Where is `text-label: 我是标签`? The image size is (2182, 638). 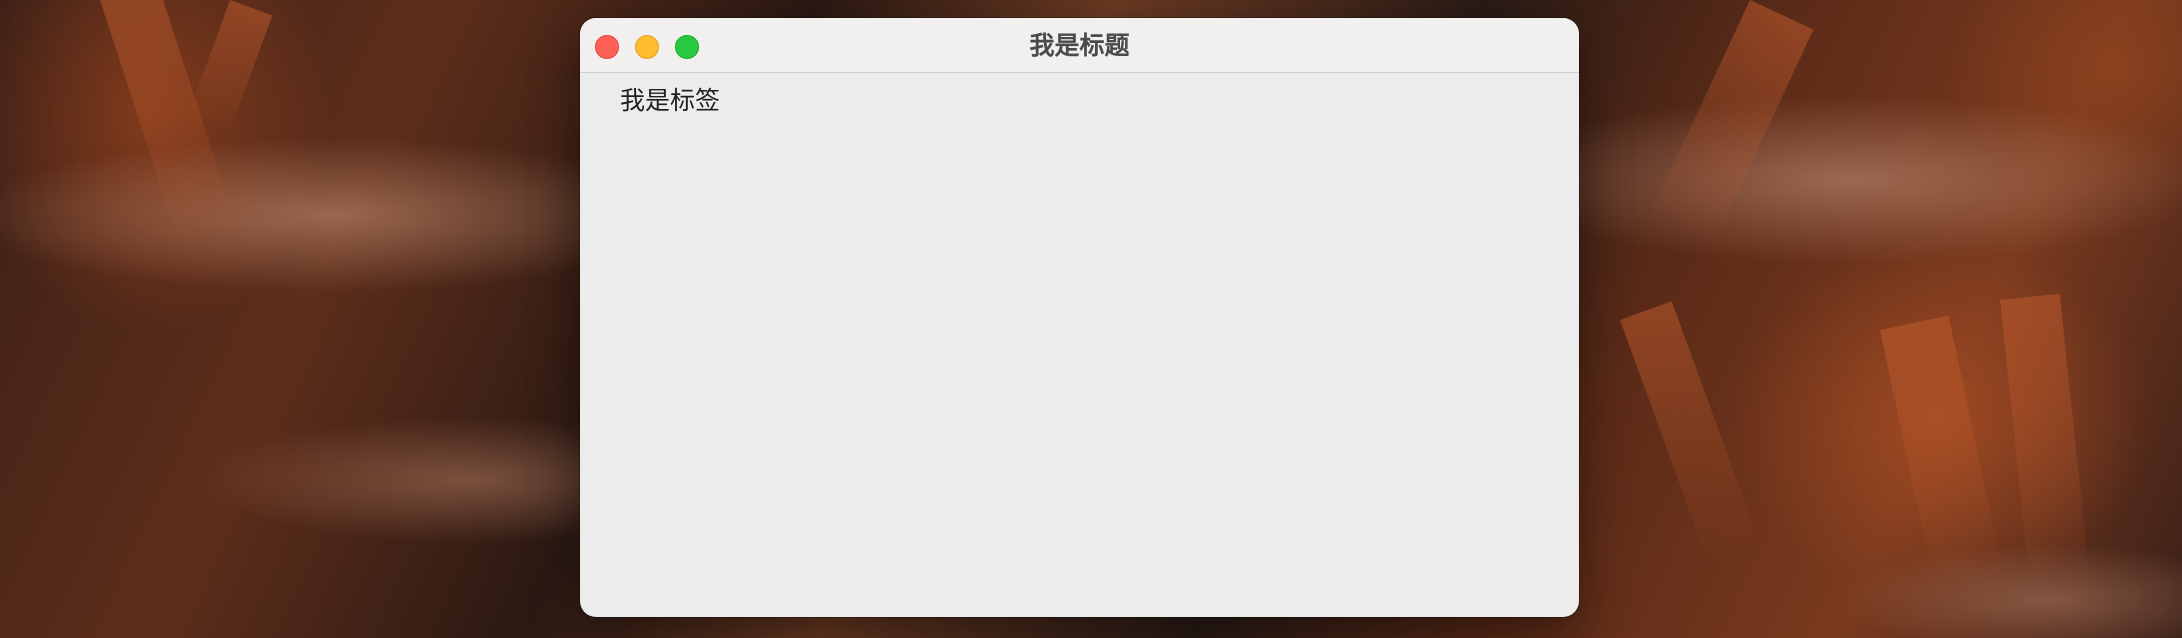 text-label: 我是标签 is located at coordinates (670, 100).